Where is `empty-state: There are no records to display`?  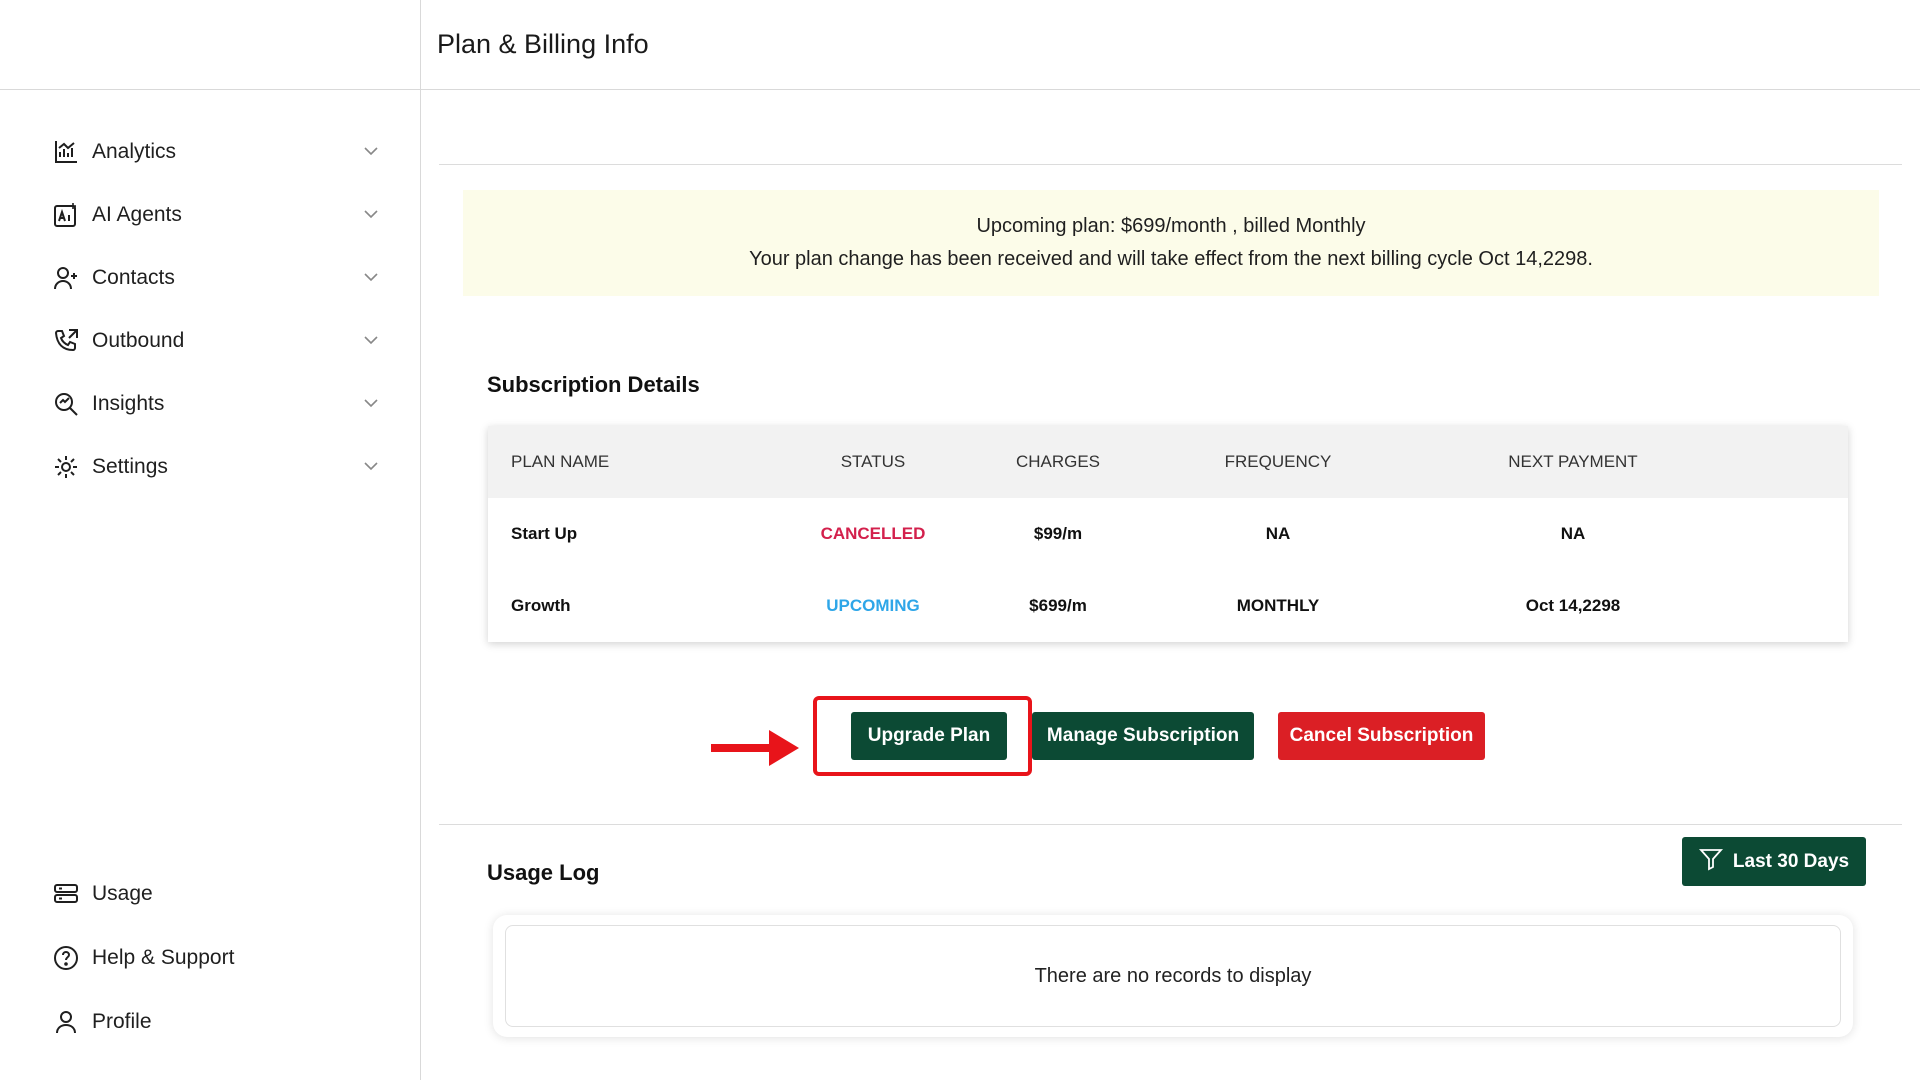 empty-state: There are no records to display is located at coordinates (1173, 976).